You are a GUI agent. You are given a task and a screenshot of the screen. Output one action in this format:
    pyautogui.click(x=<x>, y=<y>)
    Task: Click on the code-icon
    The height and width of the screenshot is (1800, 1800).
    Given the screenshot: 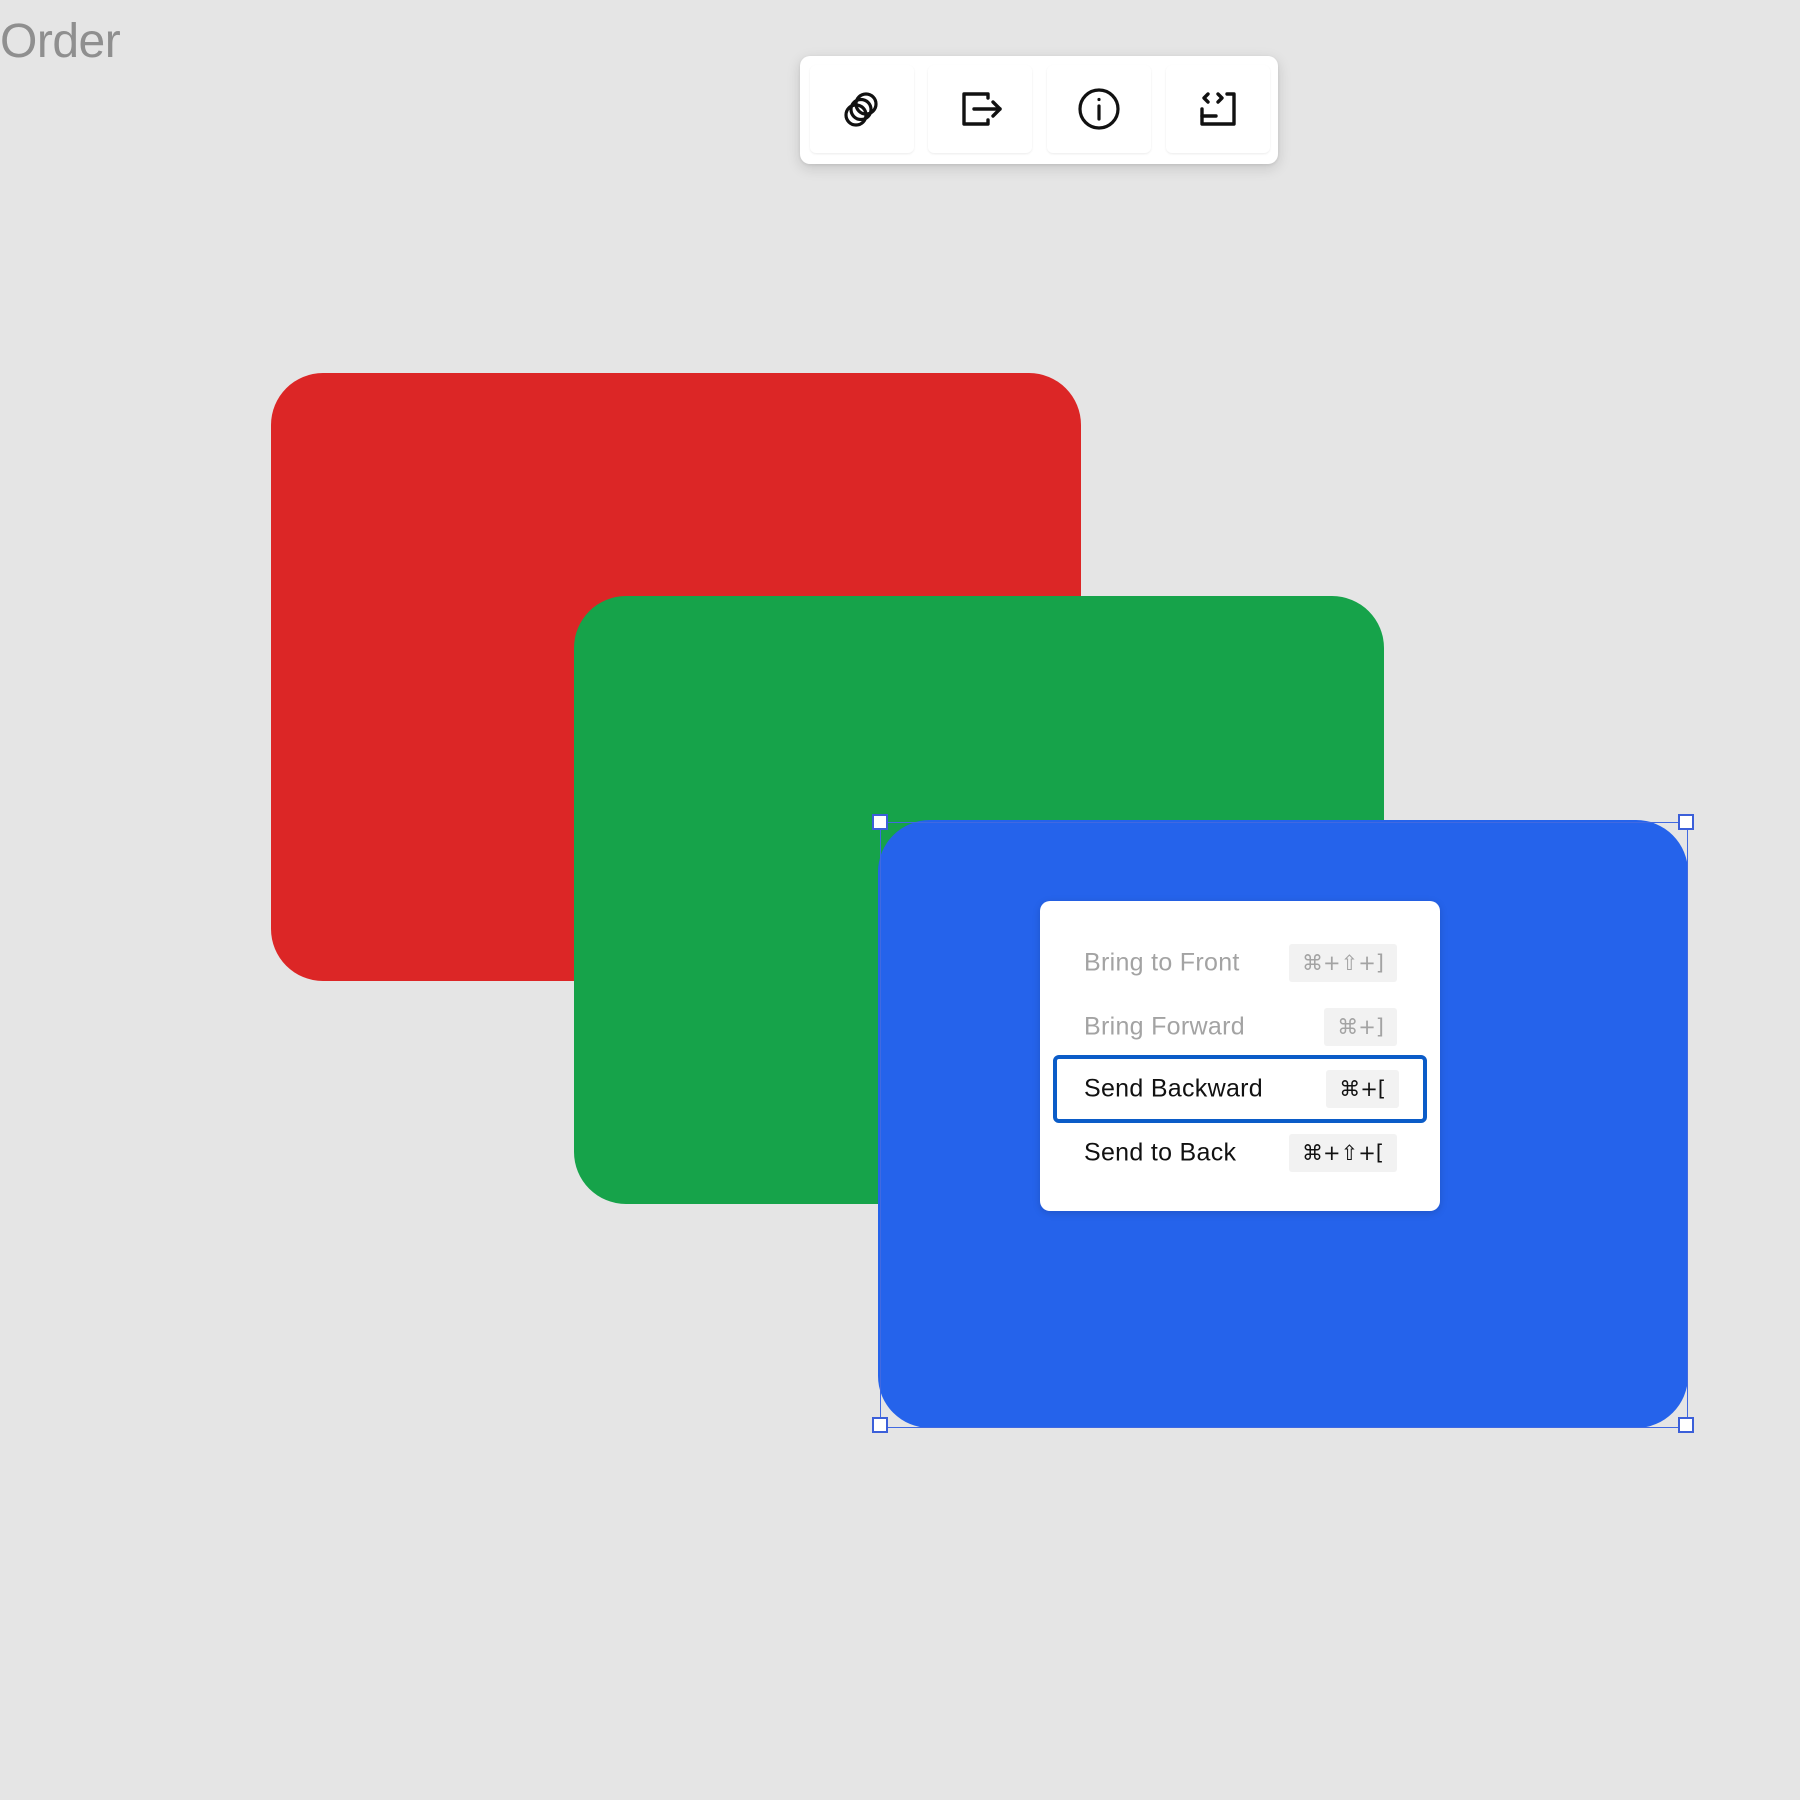 What is the action you would take?
    pyautogui.click(x=1218, y=109)
    